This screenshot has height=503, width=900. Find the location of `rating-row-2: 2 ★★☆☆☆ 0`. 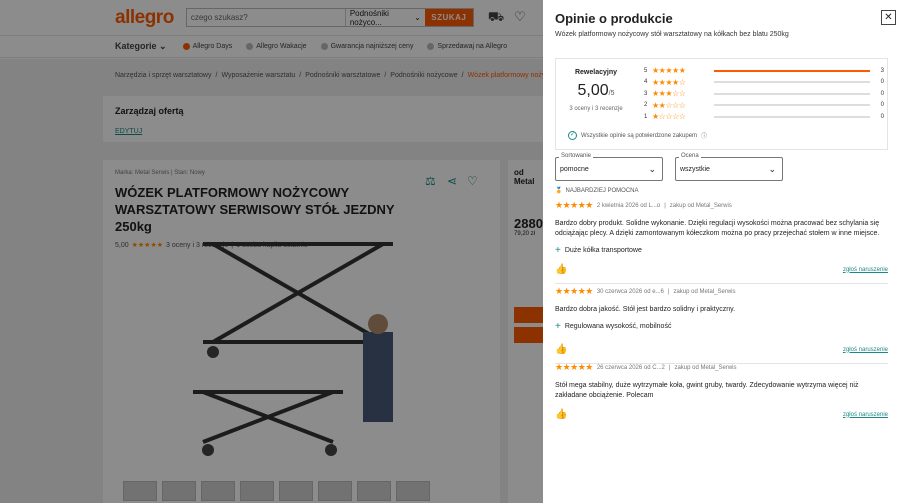

rating-row-2: 2 ★★☆☆☆ 0 is located at coordinates (764, 106).